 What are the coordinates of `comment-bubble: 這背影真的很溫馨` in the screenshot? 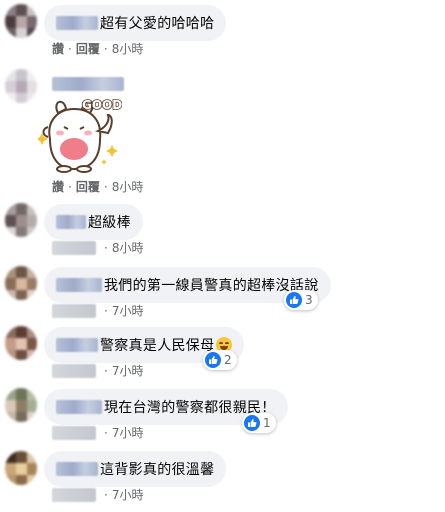 It's located at (135, 469).